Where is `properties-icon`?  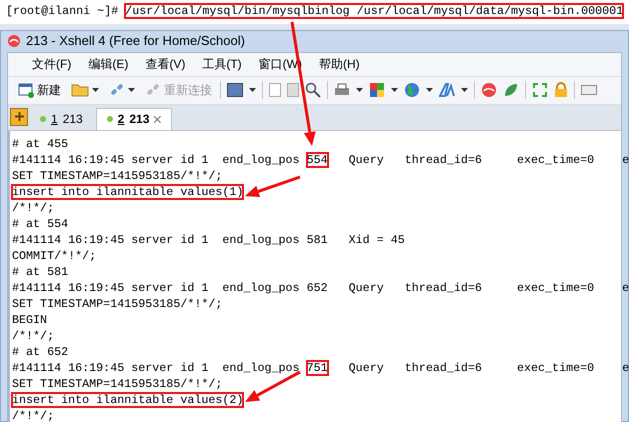
properties-icon is located at coordinates (235, 90).